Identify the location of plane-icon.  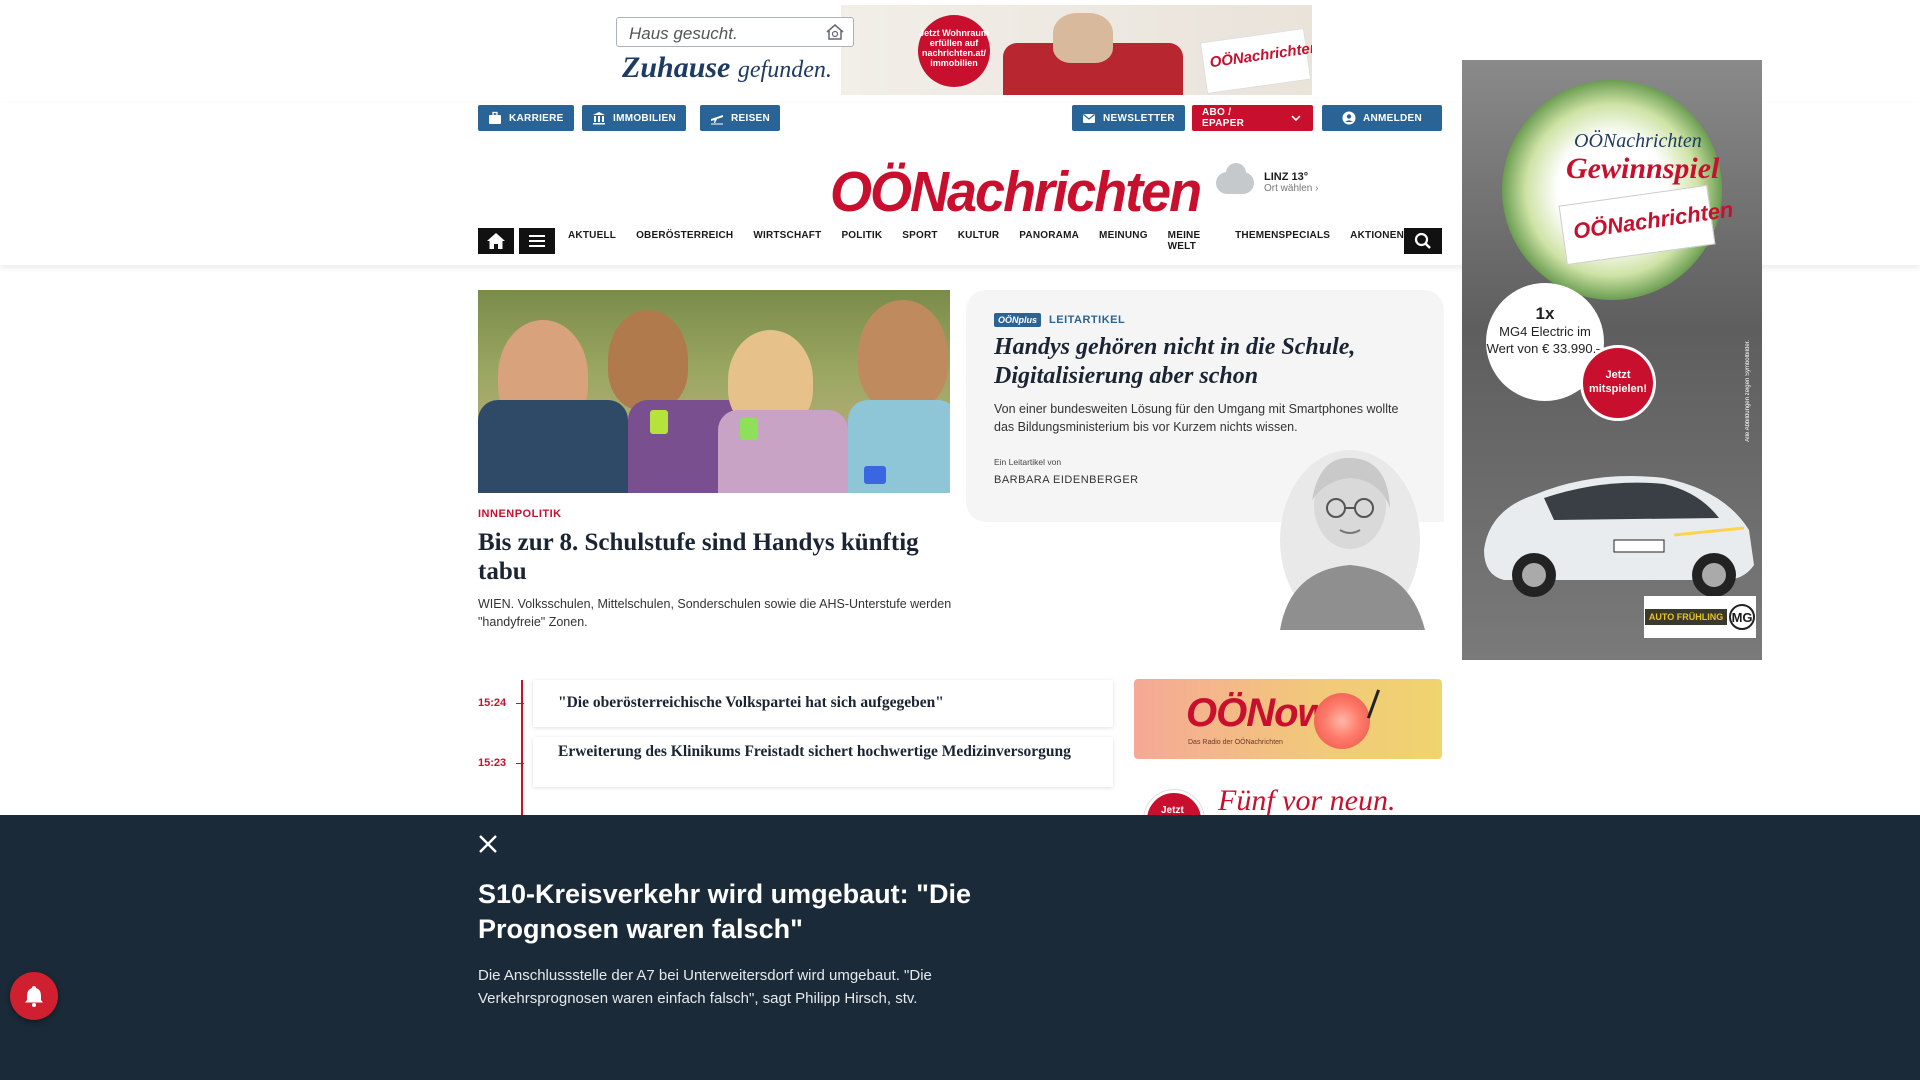
(717, 120).